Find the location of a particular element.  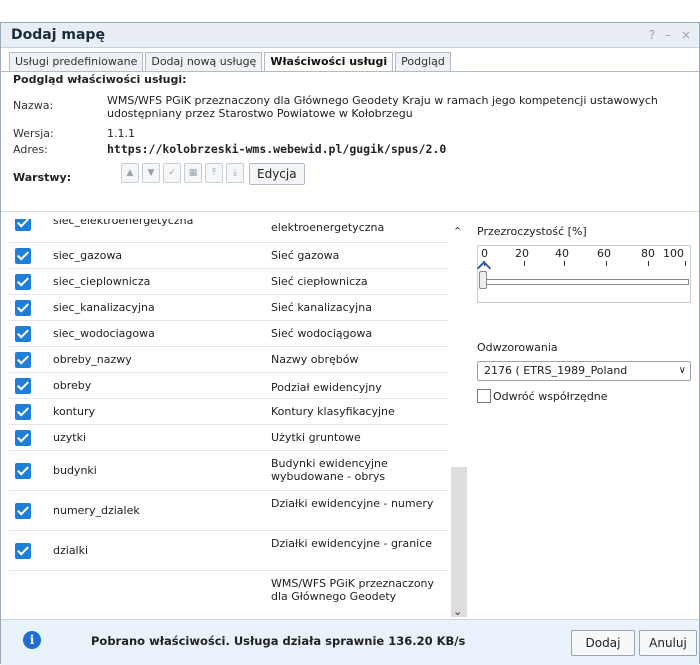

scroll-up-icon: ⌃ is located at coordinates (457, 231).